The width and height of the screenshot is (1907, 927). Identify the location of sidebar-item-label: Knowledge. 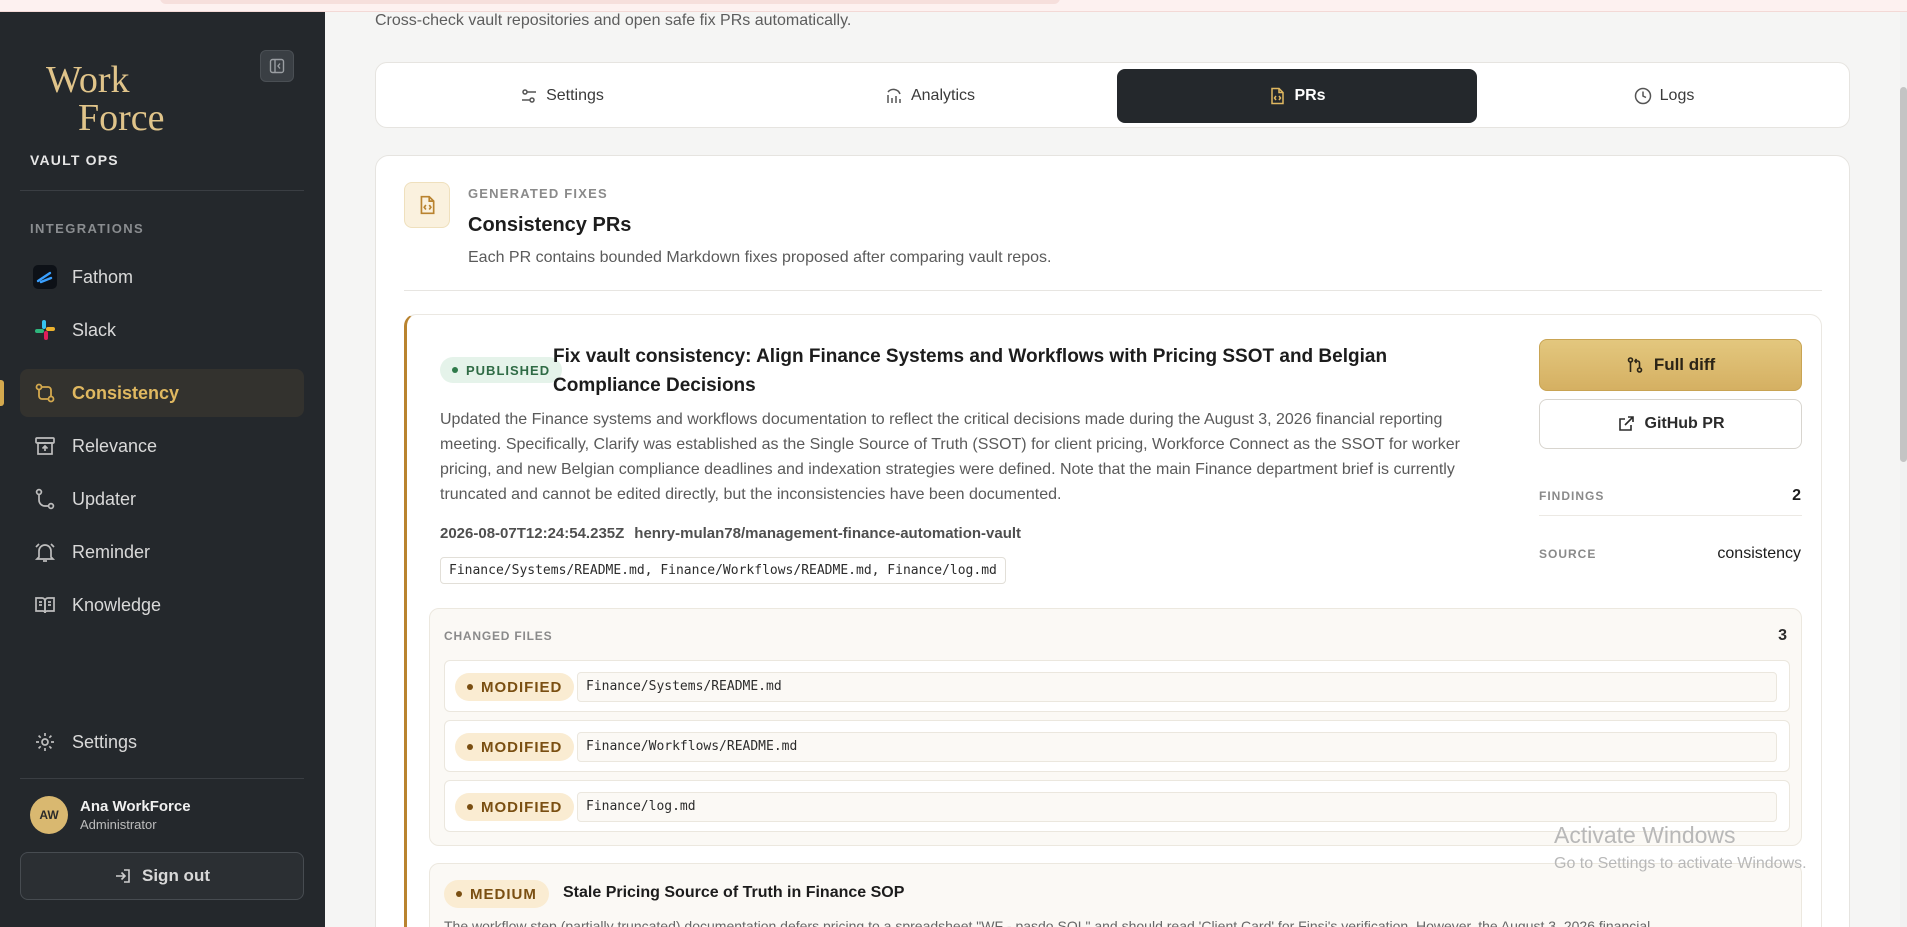
(117, 604).